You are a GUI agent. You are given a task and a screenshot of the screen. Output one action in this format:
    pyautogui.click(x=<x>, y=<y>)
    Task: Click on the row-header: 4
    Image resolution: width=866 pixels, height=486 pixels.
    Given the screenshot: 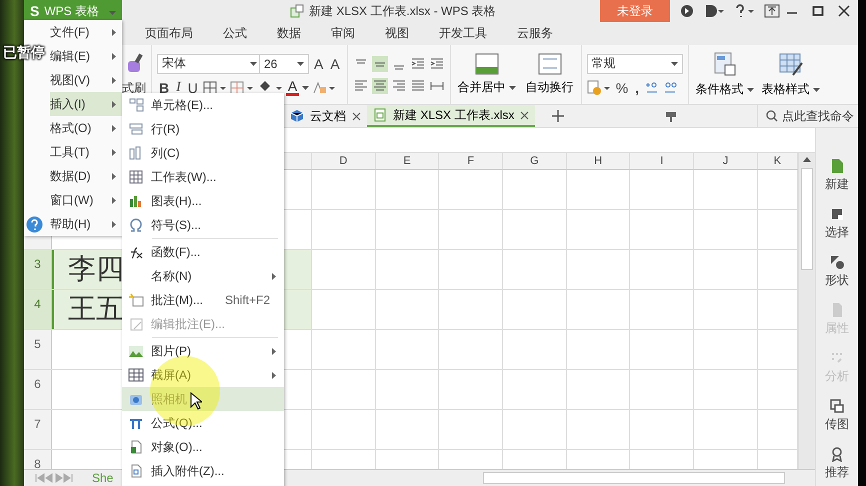 What is the action you would take?
    pyautogui.click(x=38, y=309)
    